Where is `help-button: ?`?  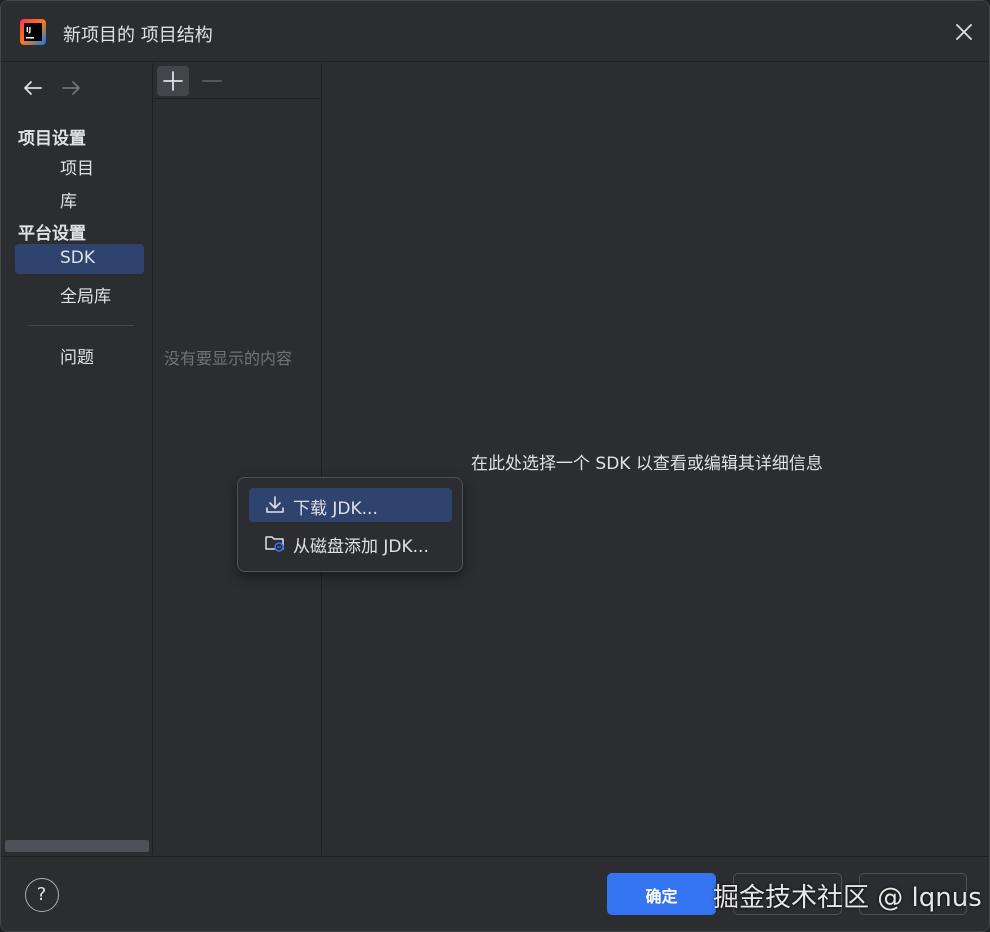 help-button: ? is located at coordinates (42, 895).